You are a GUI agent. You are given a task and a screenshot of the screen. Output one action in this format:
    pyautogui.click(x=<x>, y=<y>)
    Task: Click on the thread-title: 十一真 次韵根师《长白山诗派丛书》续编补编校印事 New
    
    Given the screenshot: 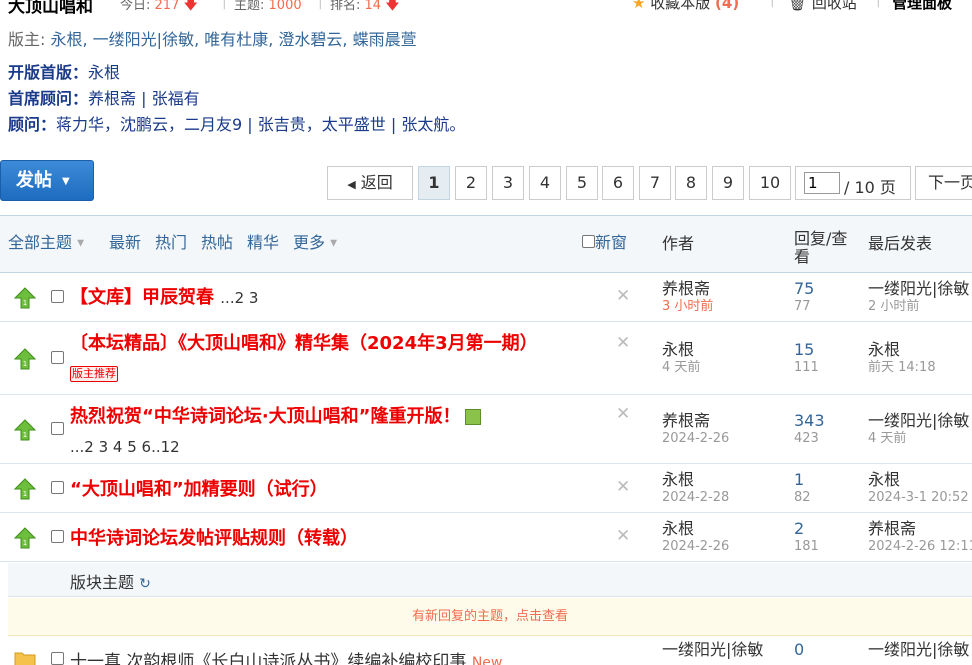 What is the action you would take?
    pyautogui.click(x=315, y=656)
    